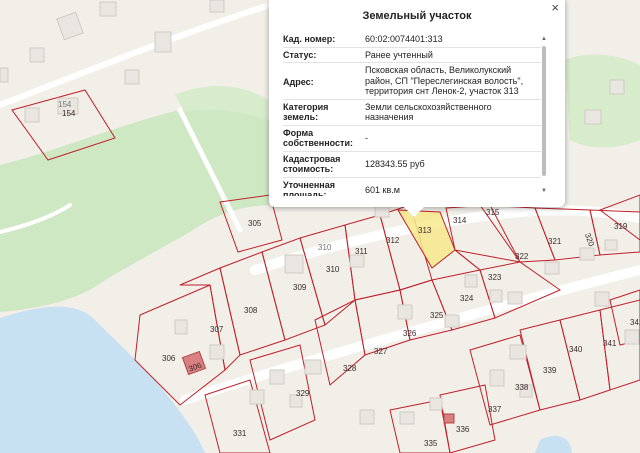 The height and width of the screenshot is (453, 640). I want to click on info-value: 60:02:0074401:313, so click(404, 39).